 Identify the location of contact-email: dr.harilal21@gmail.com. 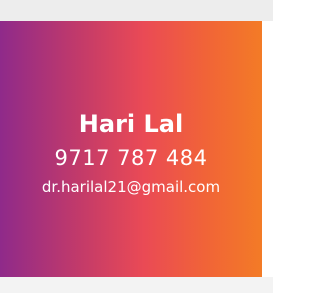
(131, 187).